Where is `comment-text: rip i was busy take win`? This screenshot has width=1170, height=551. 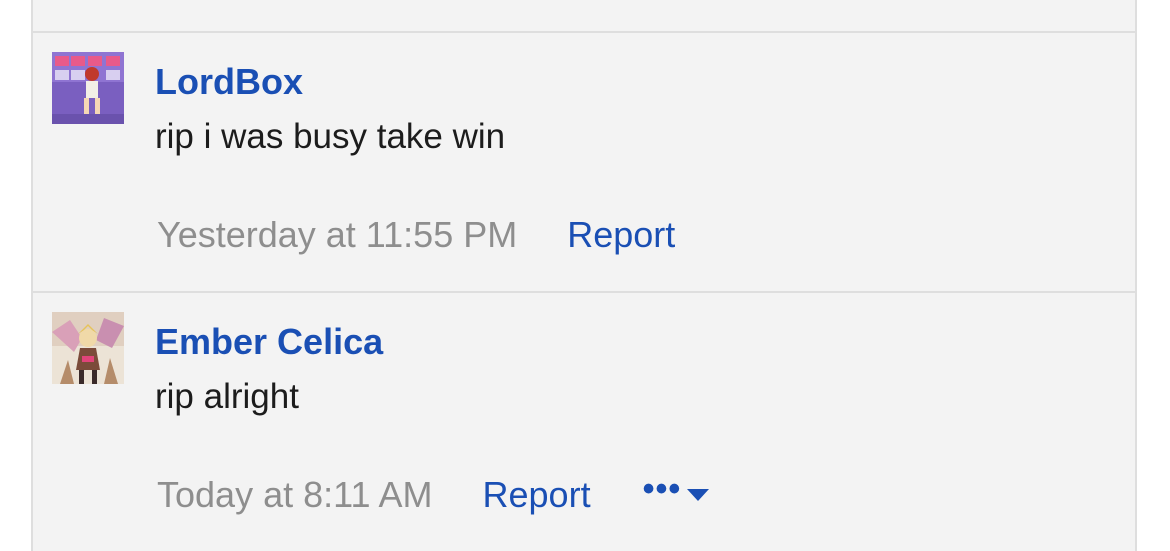 comment-text: rip i was busy take win is located at coordinates (330, 136).